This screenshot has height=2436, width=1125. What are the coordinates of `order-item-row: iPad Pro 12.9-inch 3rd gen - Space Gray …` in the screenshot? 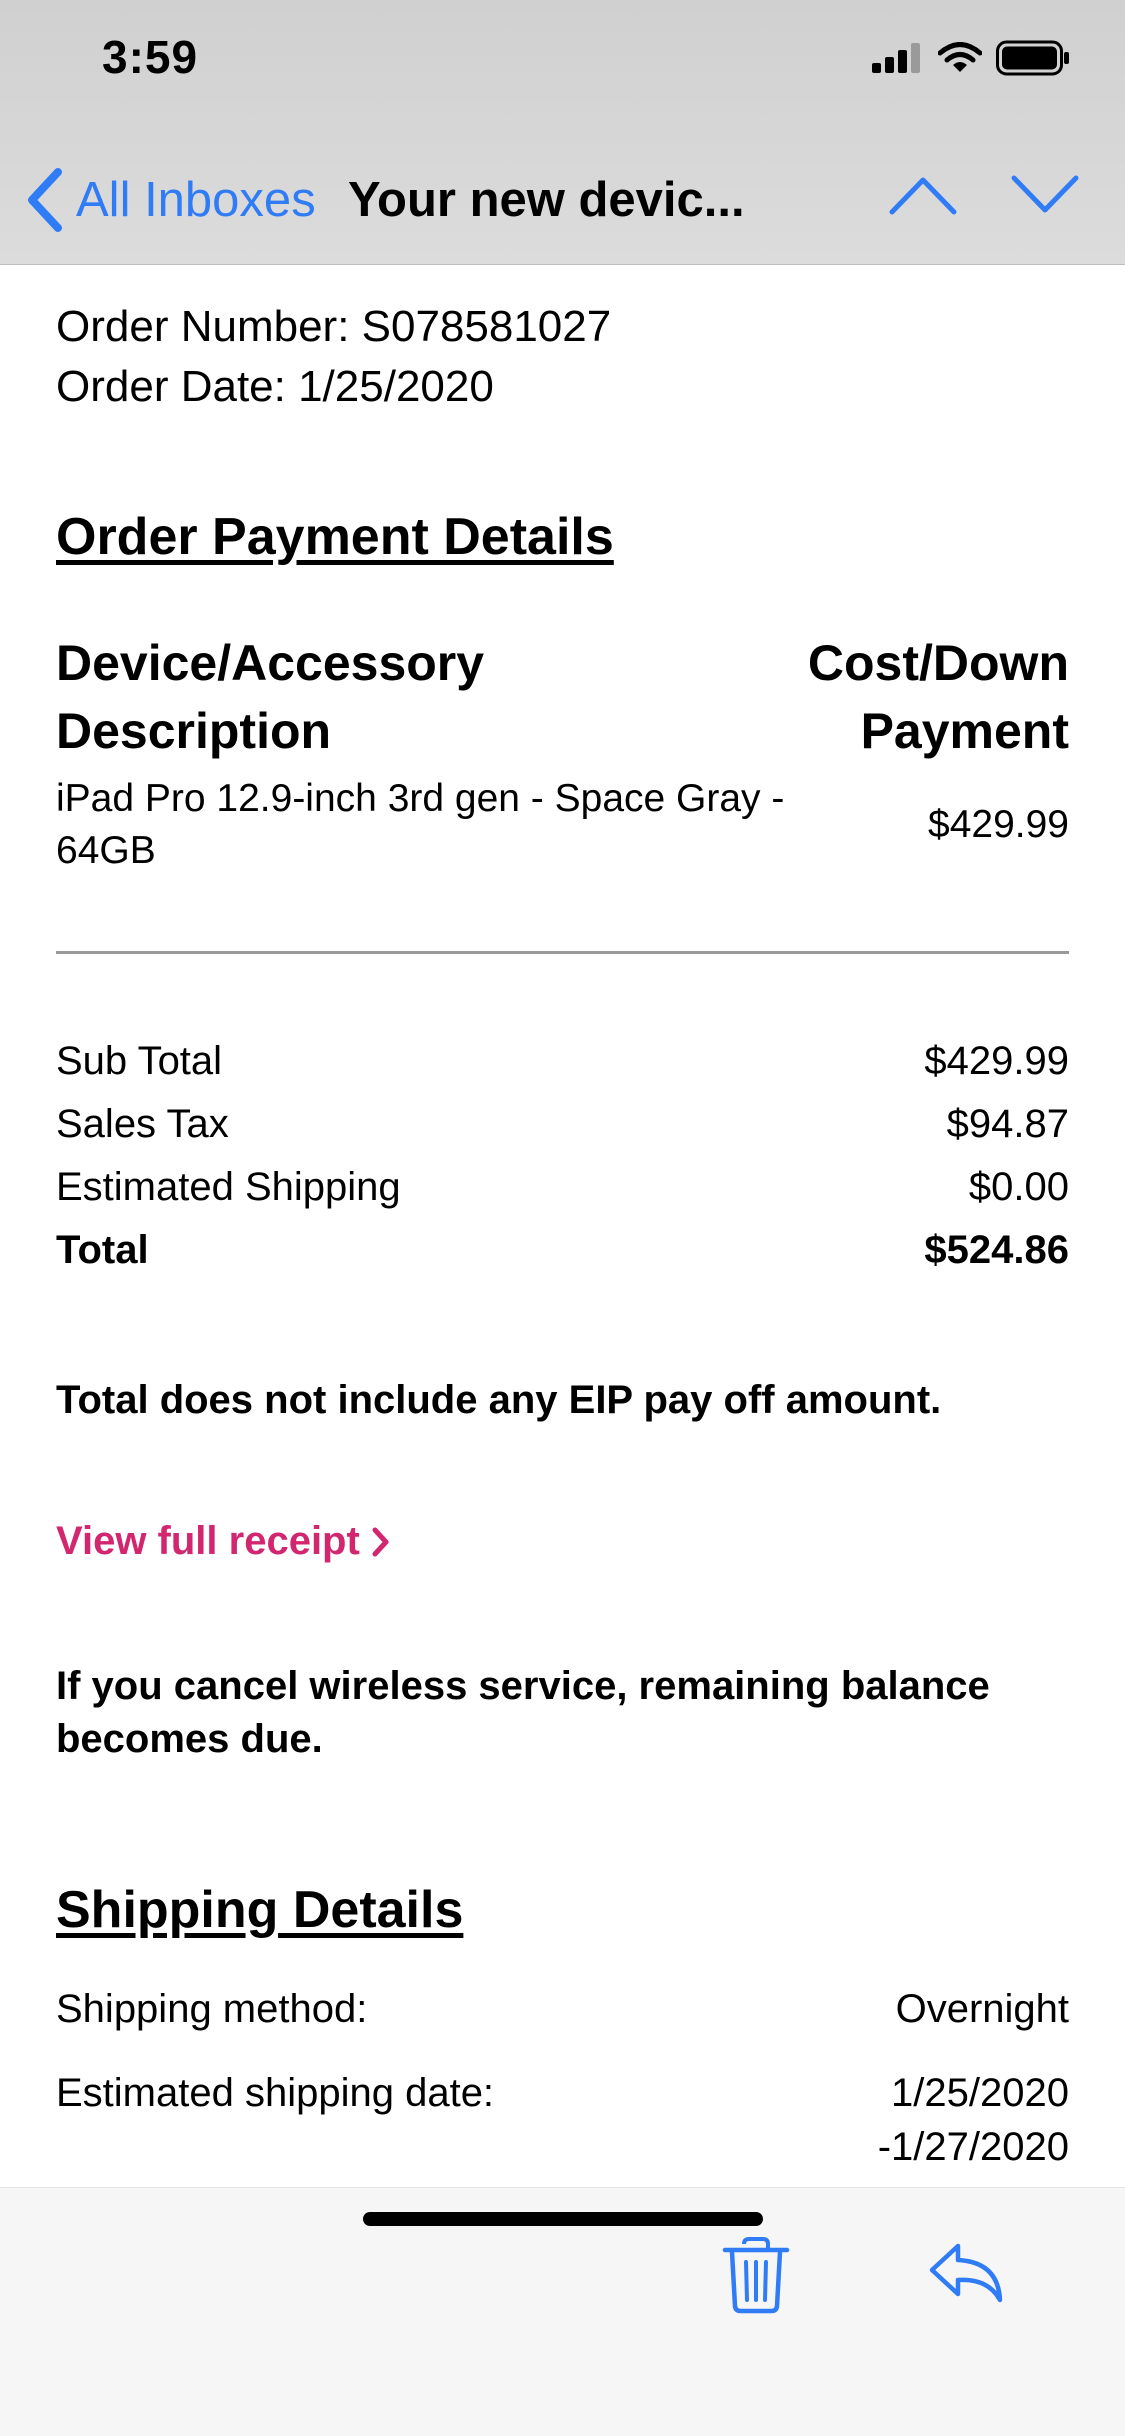 It's located at (562, 825).